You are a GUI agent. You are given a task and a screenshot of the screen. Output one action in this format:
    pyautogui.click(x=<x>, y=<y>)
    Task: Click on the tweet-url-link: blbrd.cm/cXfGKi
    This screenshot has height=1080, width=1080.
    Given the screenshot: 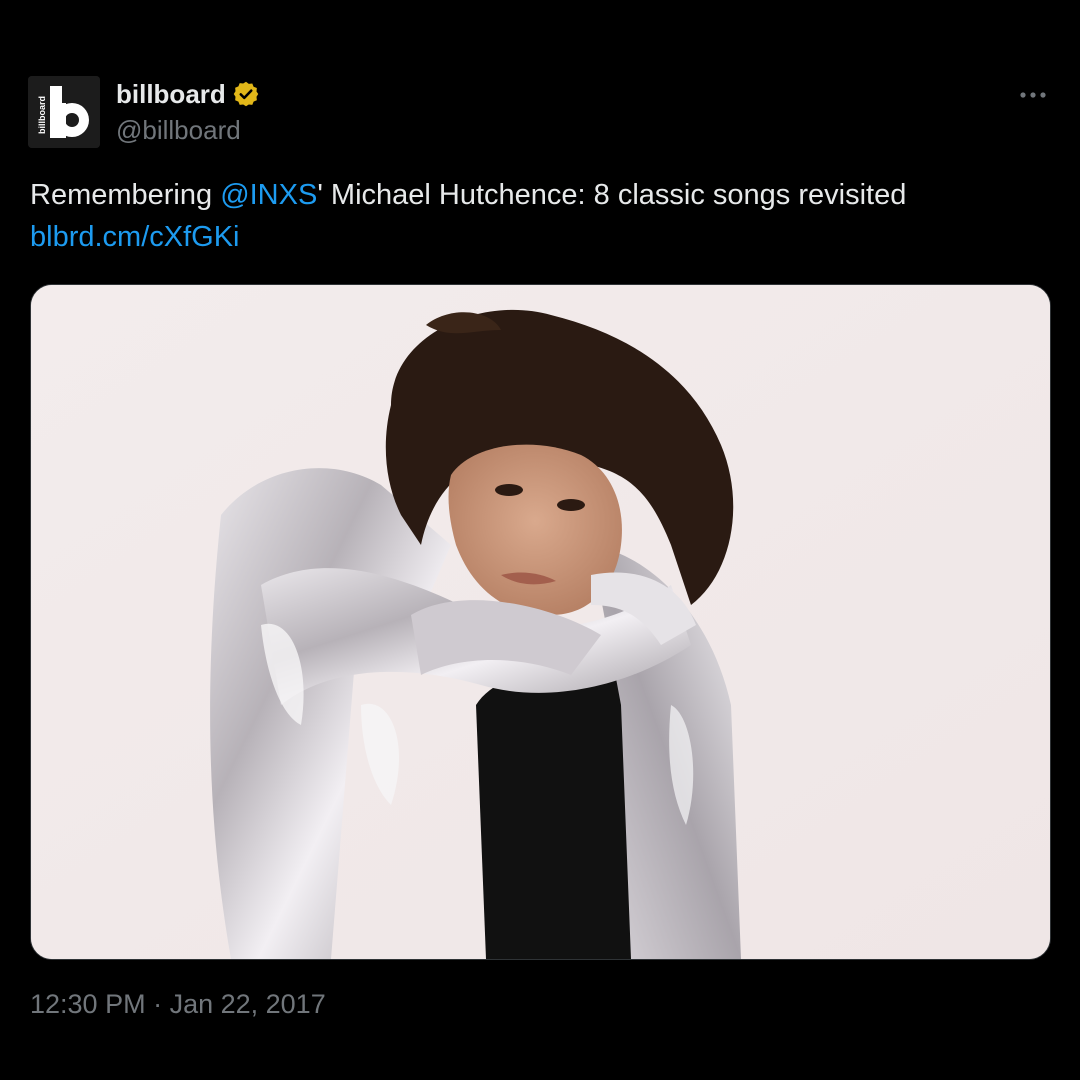 What is the action you would take?
    pyautogui.click(x=135, y=237)
    